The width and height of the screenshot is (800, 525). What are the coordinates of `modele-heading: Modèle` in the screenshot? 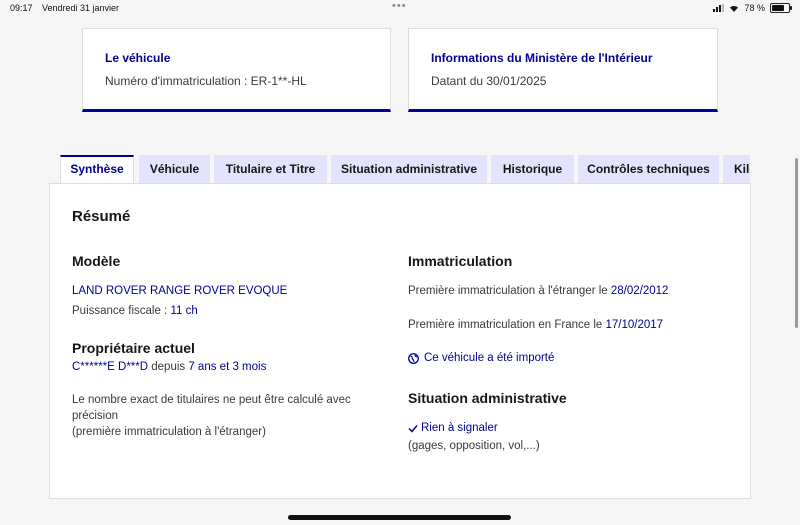 It's located at (96, 261).